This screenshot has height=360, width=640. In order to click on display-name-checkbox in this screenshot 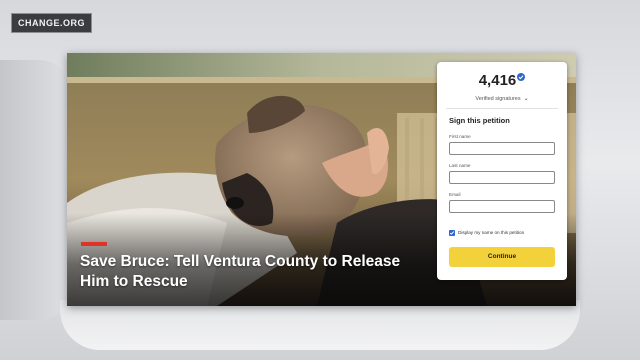, I will do `click(452, 233)`.